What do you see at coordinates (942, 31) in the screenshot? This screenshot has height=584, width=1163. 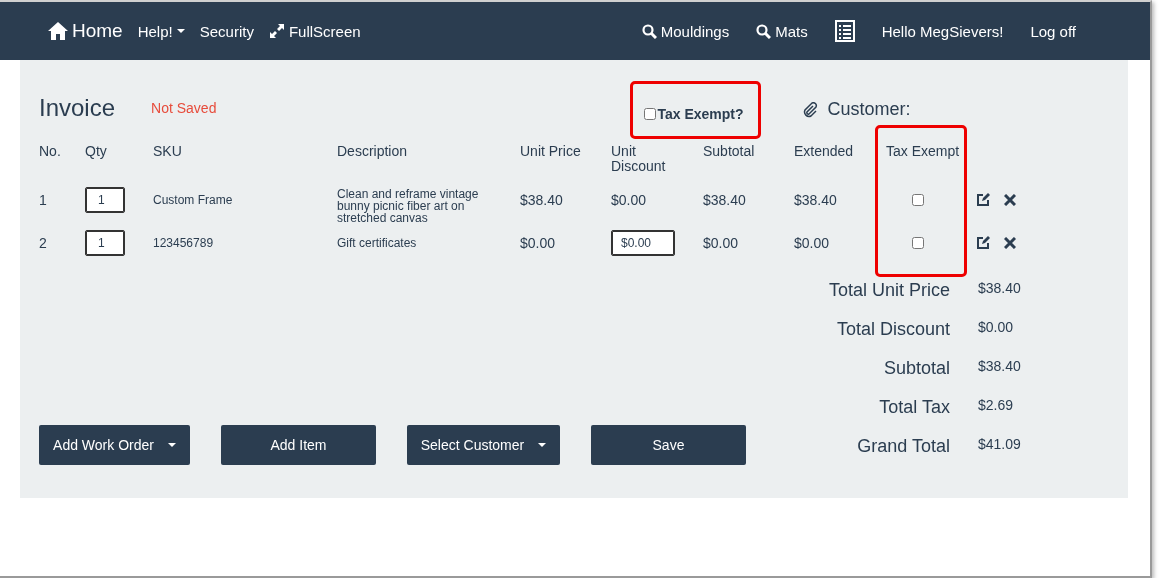 I see `nav-link: Hello MegSievers!` at bounding box center [942, 31].